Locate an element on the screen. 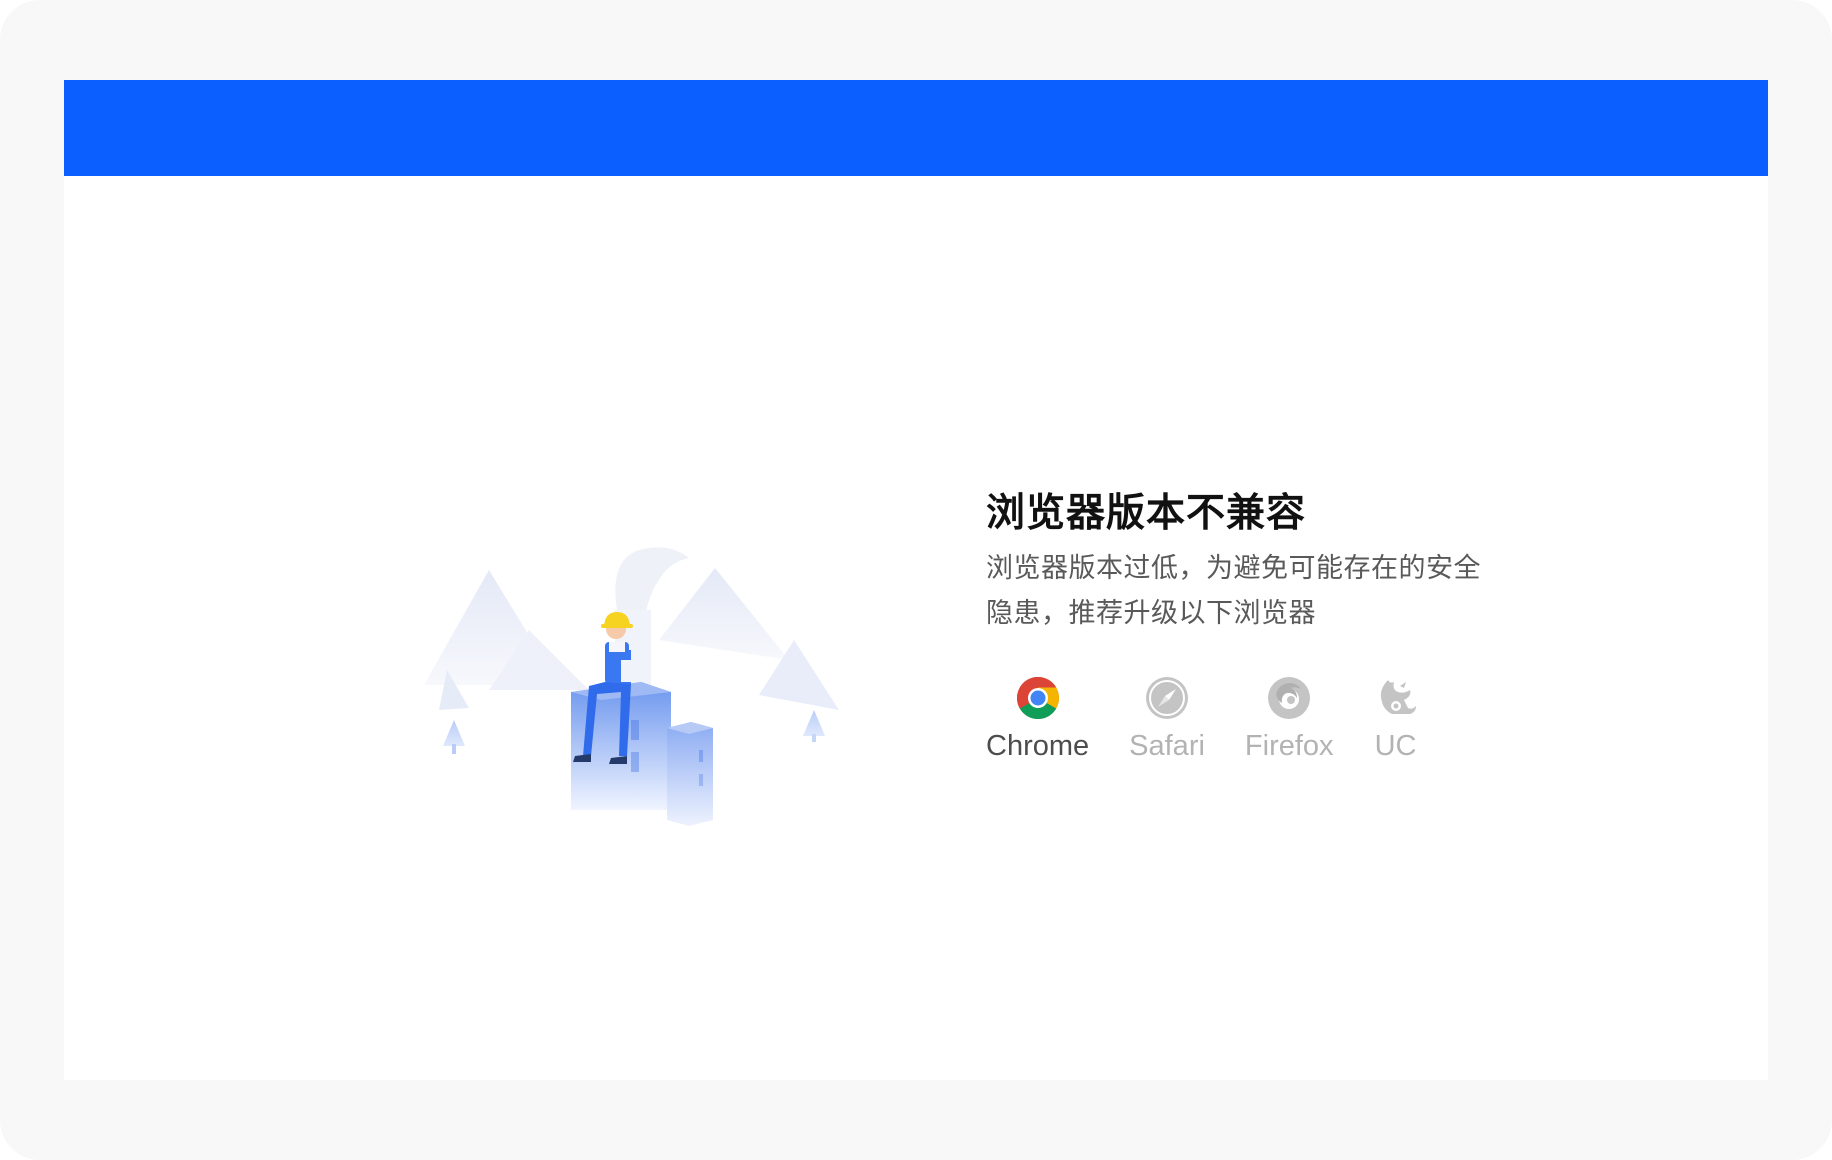  browser-label-safari: Safari is located at coordinates (1167, 746).